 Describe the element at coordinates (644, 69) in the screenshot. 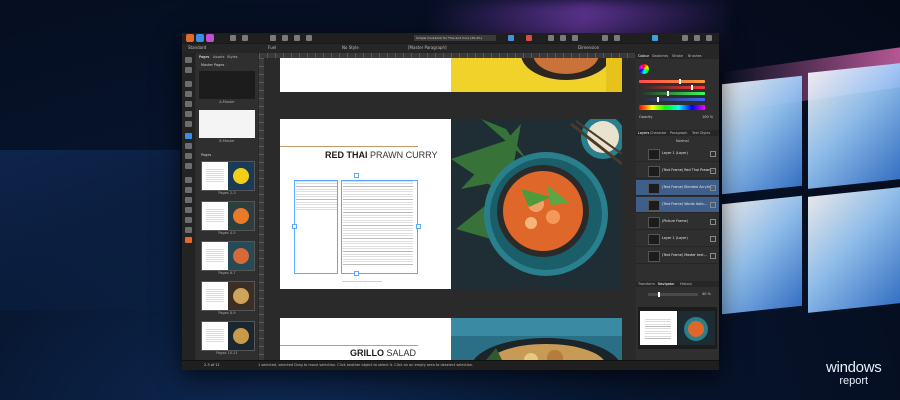

I see `colour-wheel-icon` at that location.